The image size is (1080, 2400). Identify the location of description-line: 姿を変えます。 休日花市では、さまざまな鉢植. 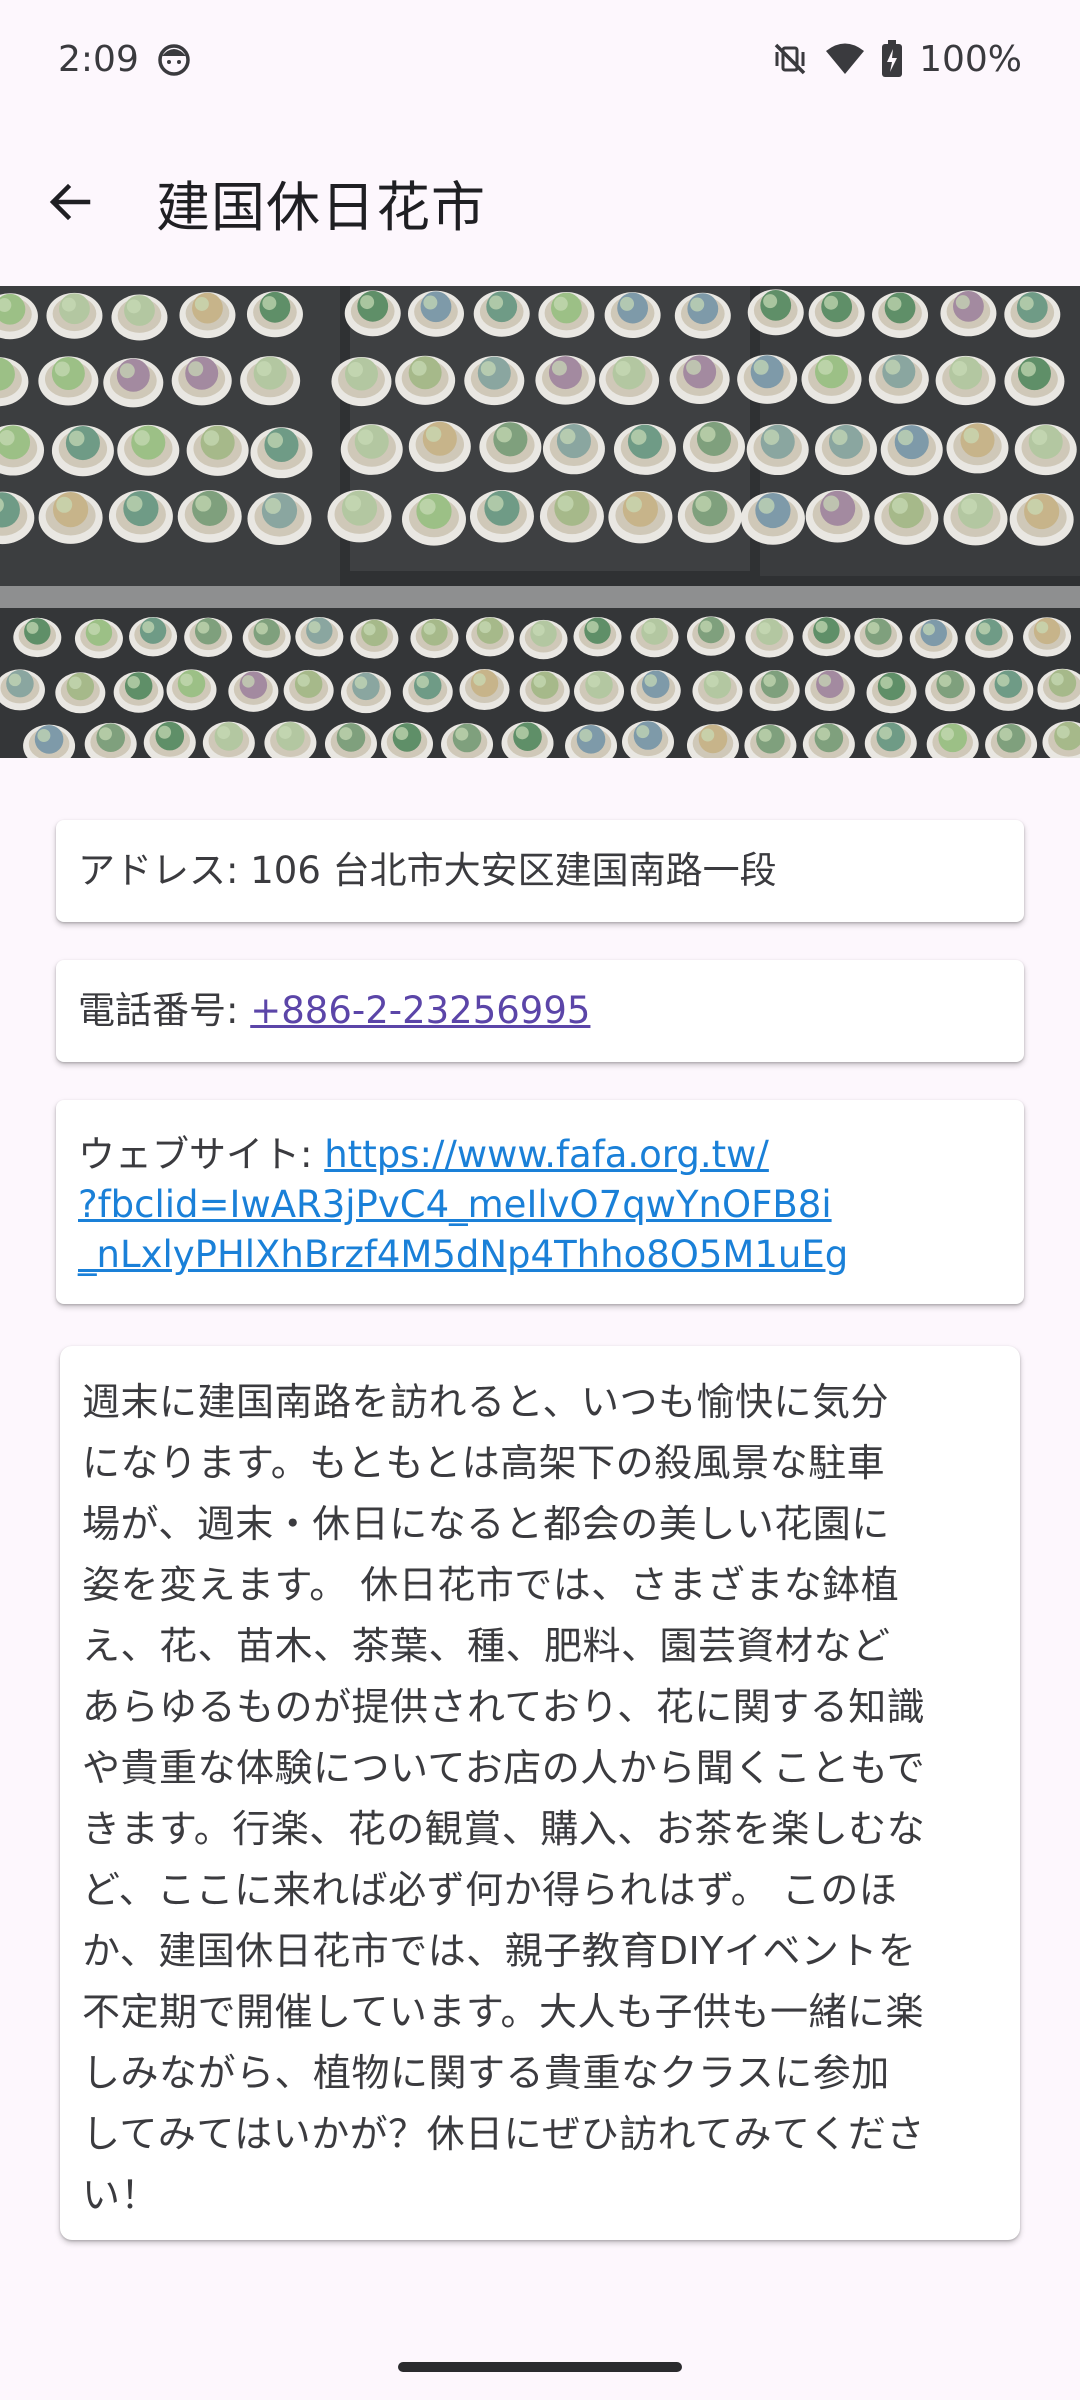
(491, 1585).